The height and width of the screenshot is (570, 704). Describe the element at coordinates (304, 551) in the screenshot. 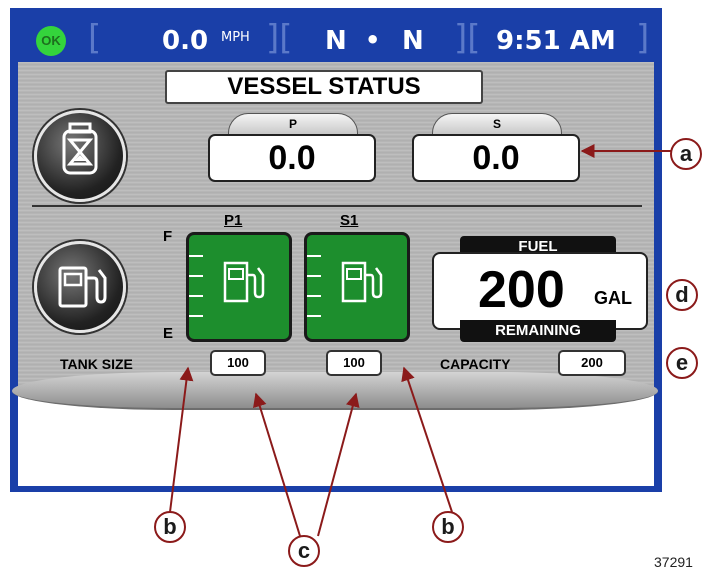

I see `callout-c: c` at that location.